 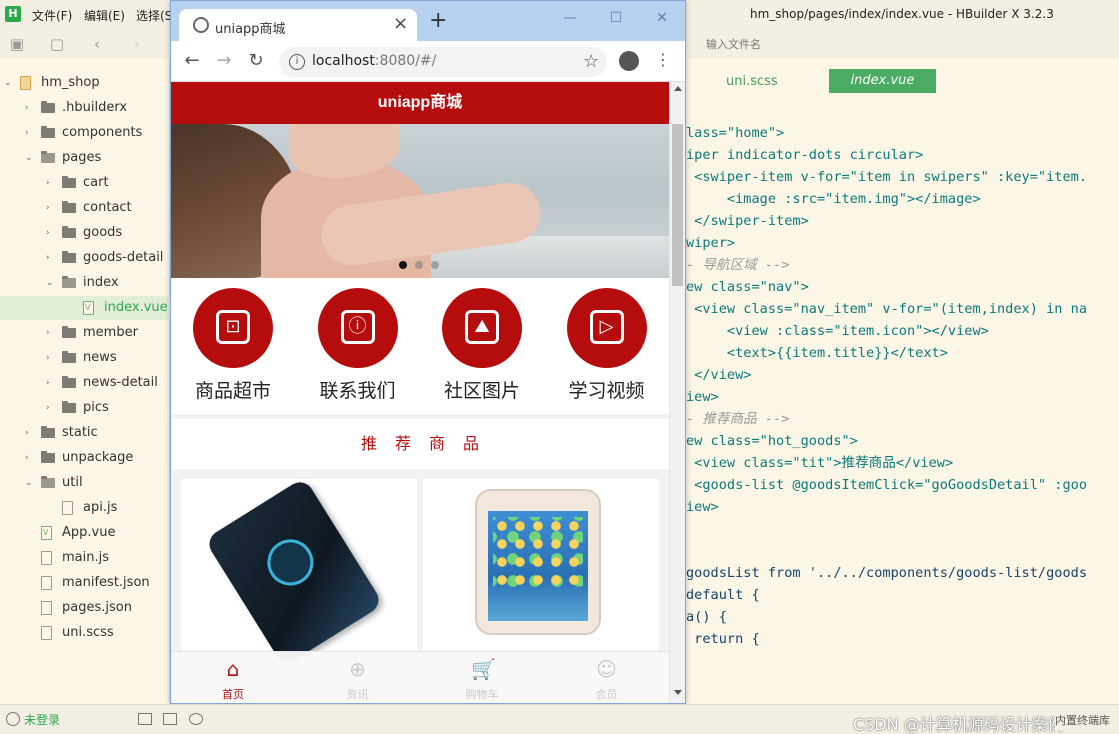 I want to click on tree-item-label: member, so click(x=110, y=332).